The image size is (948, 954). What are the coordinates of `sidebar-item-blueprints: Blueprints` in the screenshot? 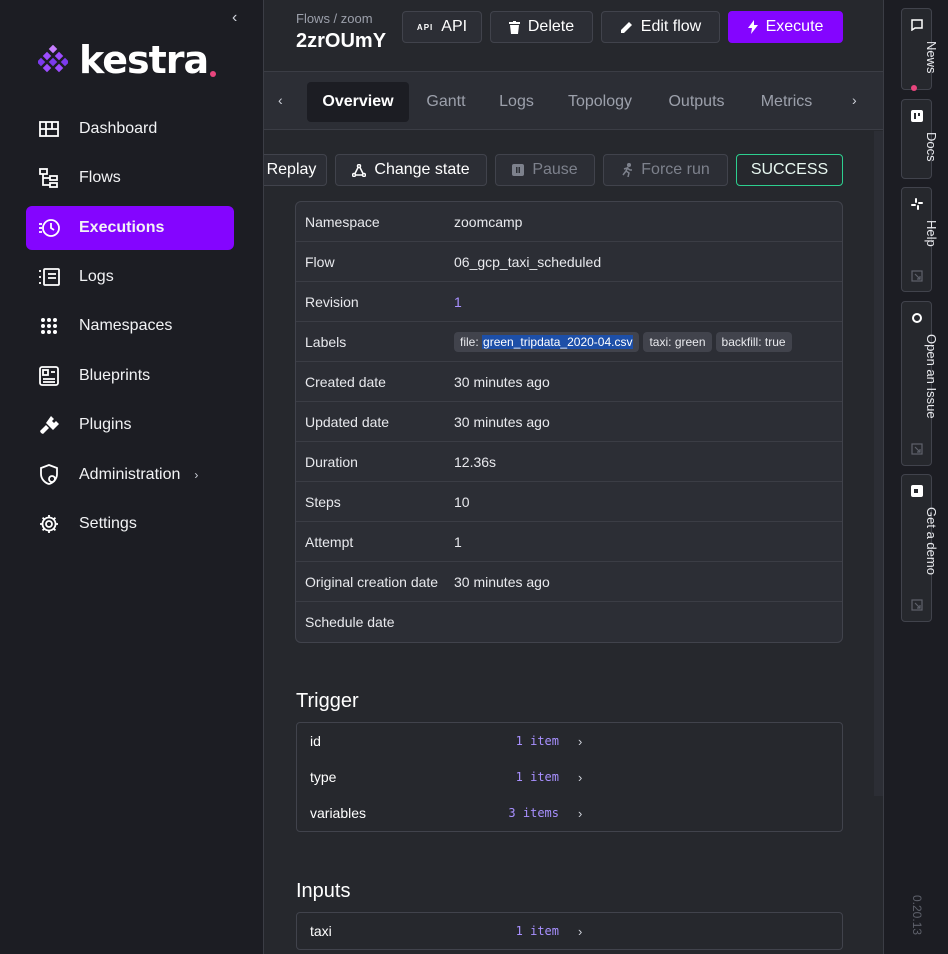 It's located at (130, 376).